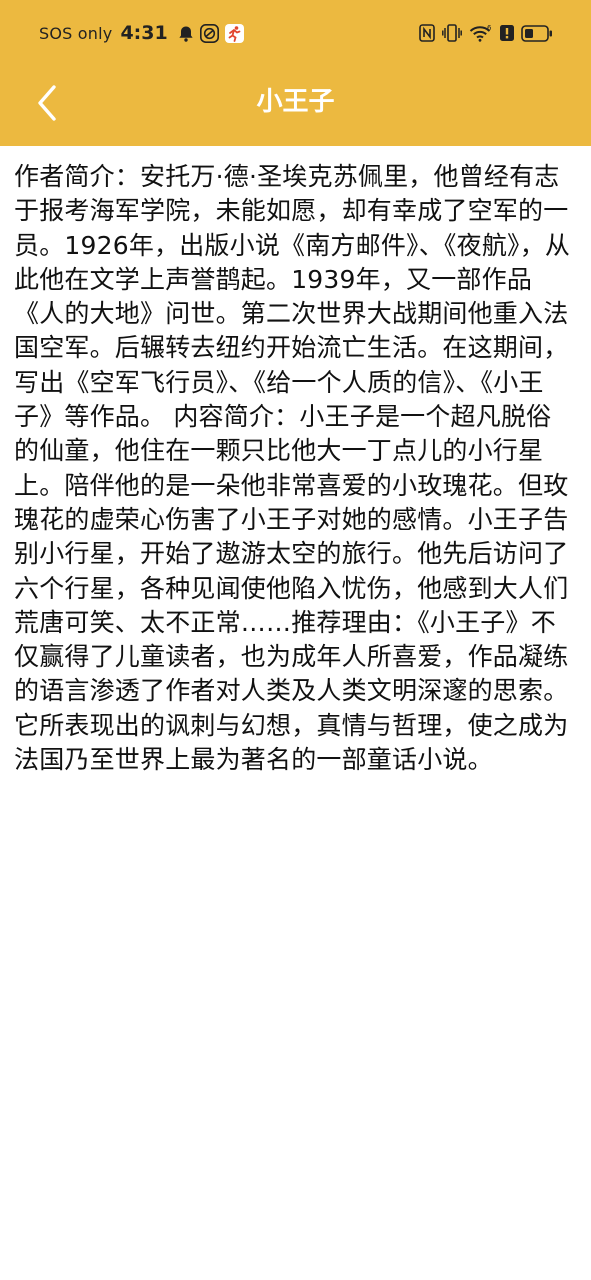 The width and height of the screenshot is (591, 1280). I want to click on app-header: SOS only 4:31 6 小王子, so click(295, 73).